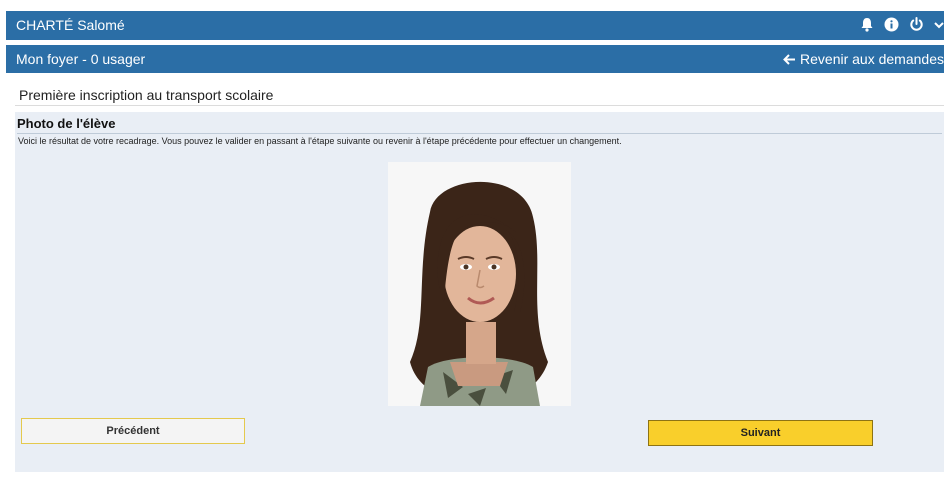 The width and height of the screenshot is (944, 487). What do you see at coordinates (916, 24) in the screenshot?
I see `power-icon` at bounding box center [916, 24].